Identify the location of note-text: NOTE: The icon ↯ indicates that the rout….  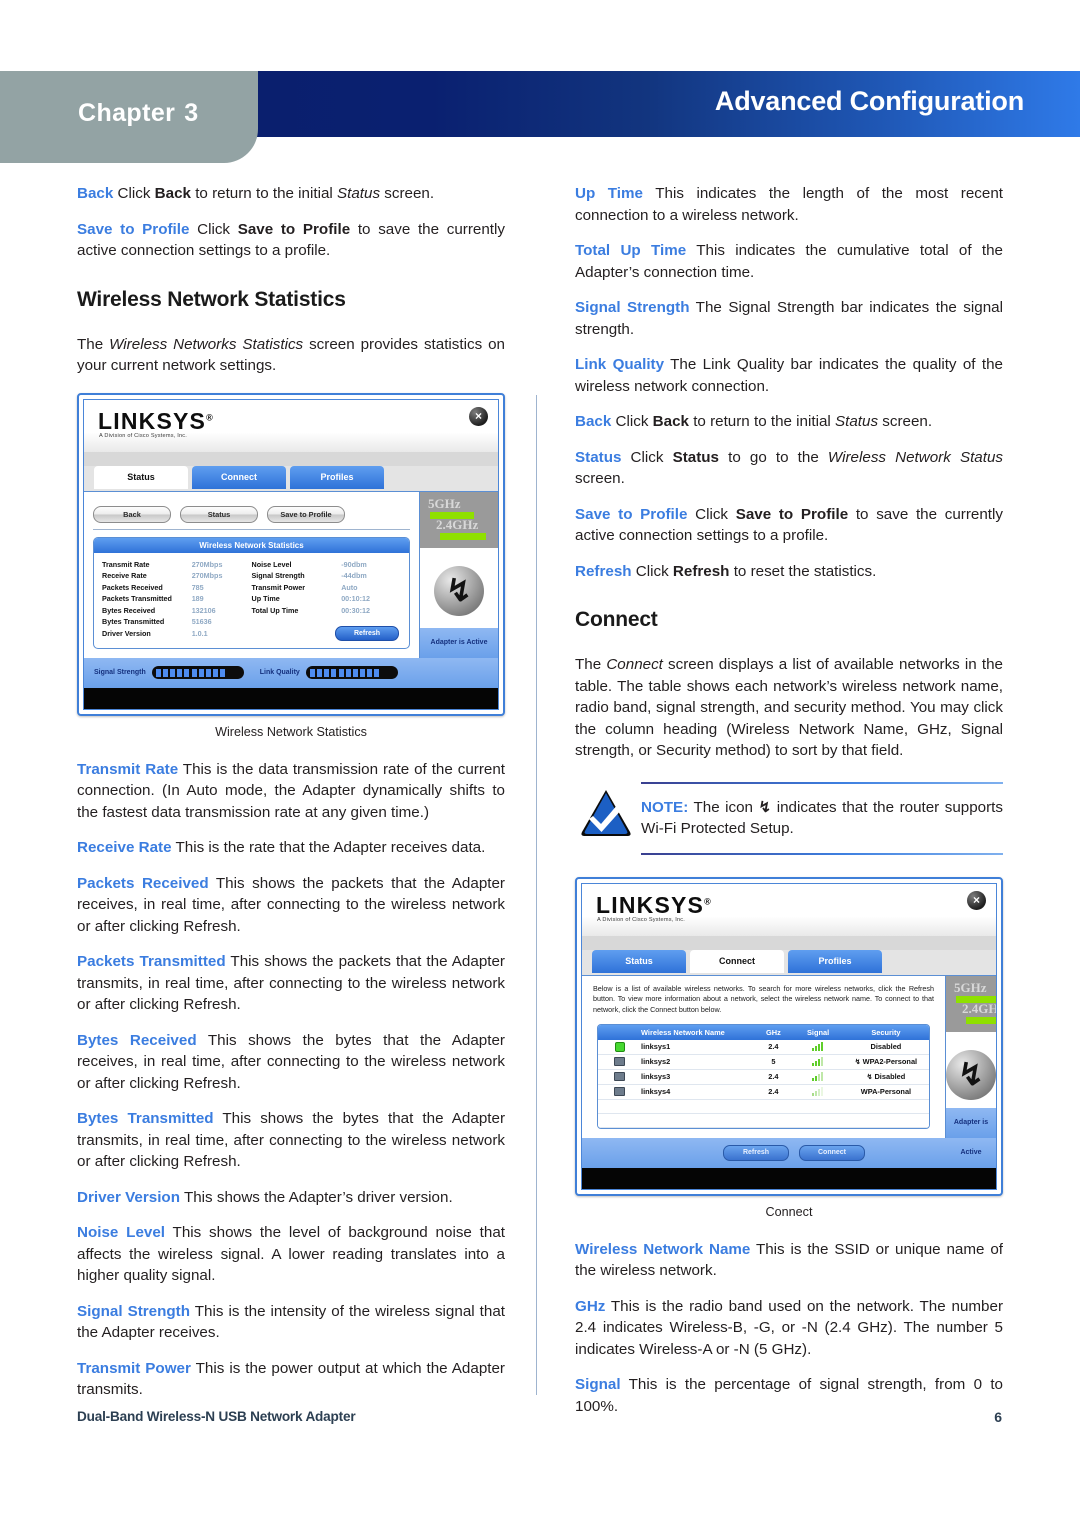
(822, 818).